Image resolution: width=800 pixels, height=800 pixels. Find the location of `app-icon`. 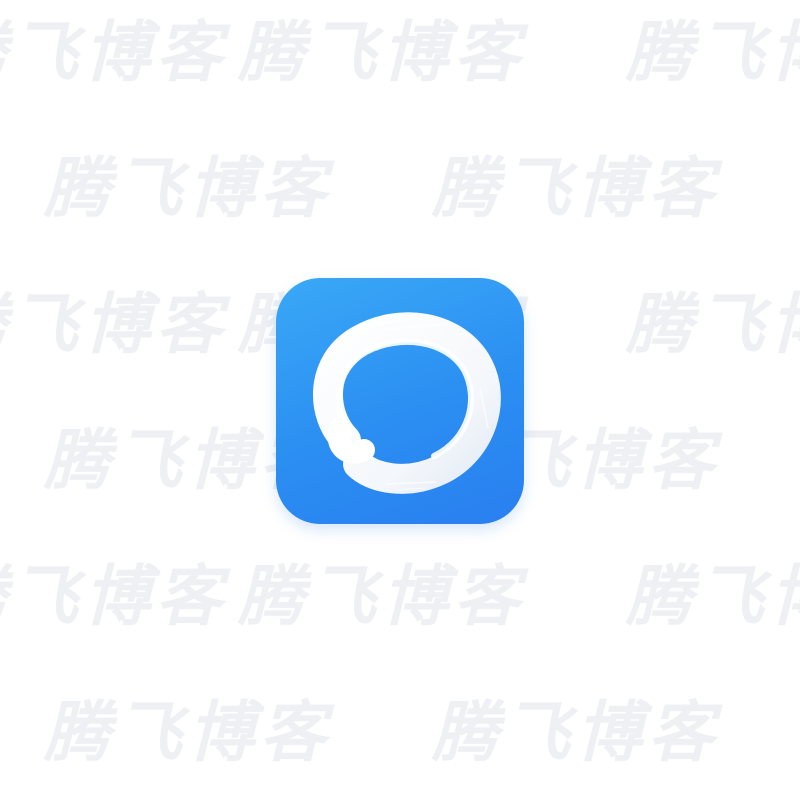

app-icon is located at coordinates (400, 401).